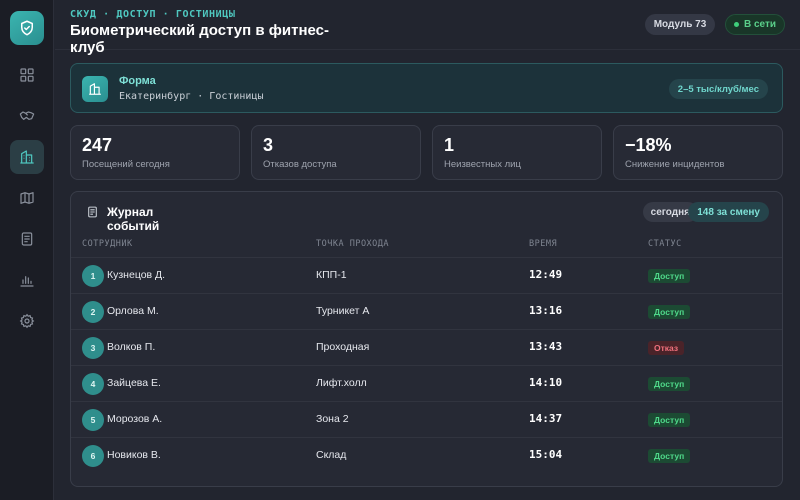 Image resolution: width=800 pixels, height=500 pixels. I want to click on stat-value: 247, so click(97, 145).